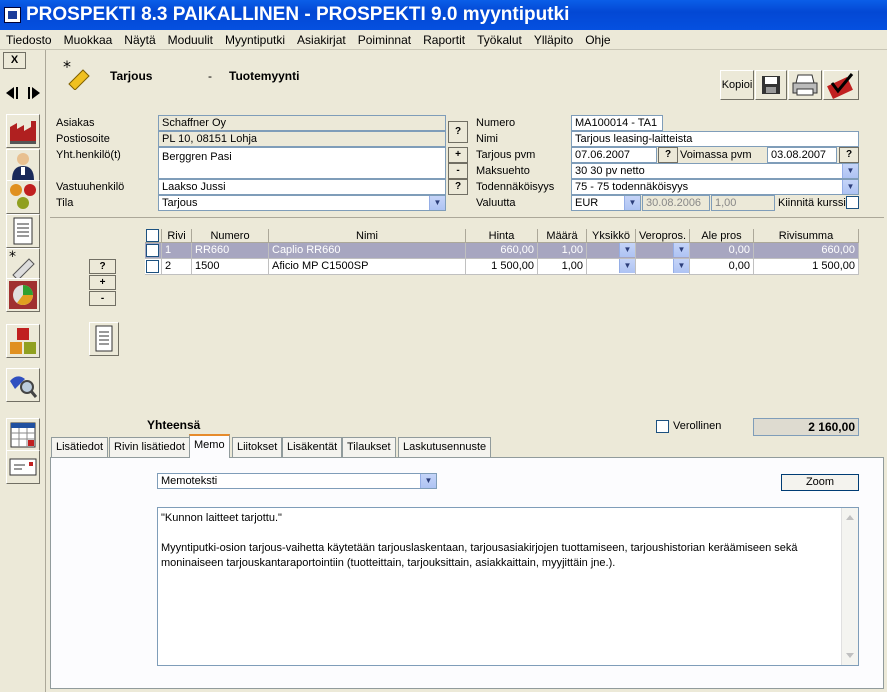  What do you see at coordinates (458, 132) in the screenshot?
I see `customer-lookup-button: ?` at bounding box center [458, 132].